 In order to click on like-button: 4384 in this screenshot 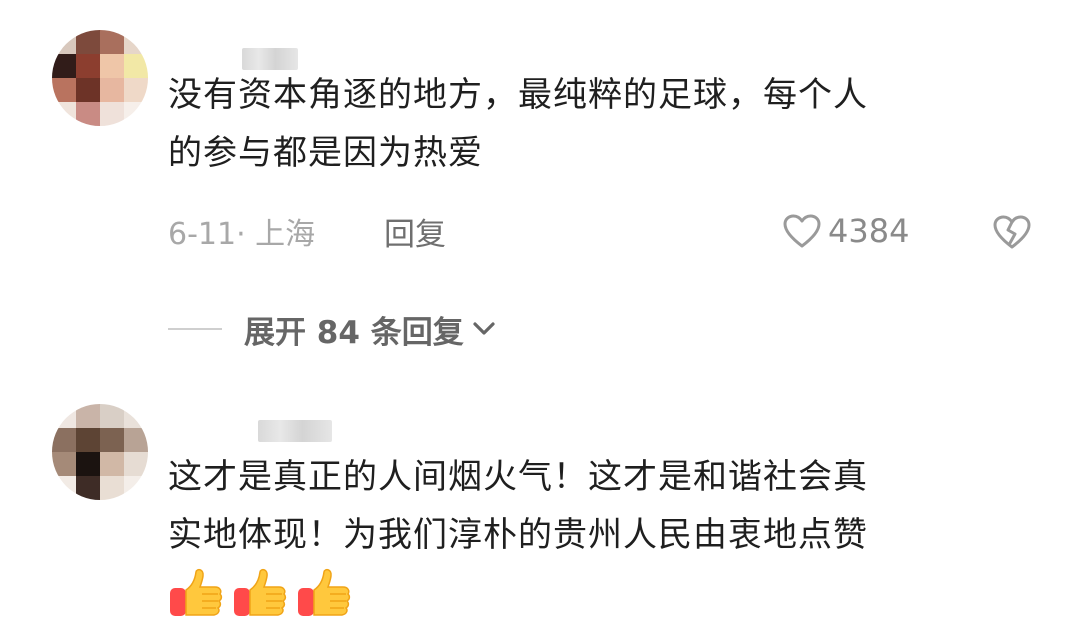, I will do `click(845, 231)`.